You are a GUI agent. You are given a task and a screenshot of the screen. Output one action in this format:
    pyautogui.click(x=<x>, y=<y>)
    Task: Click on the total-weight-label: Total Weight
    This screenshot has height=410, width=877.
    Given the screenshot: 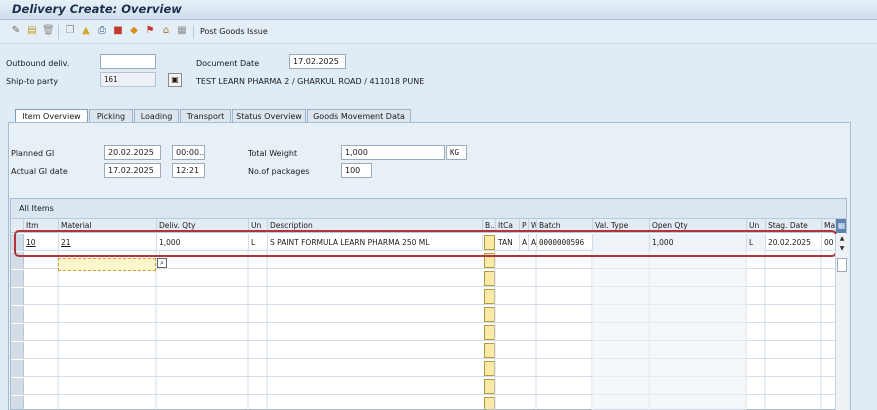 What is the action you would take?
    pyautogui.click(x=273, y=153)
    